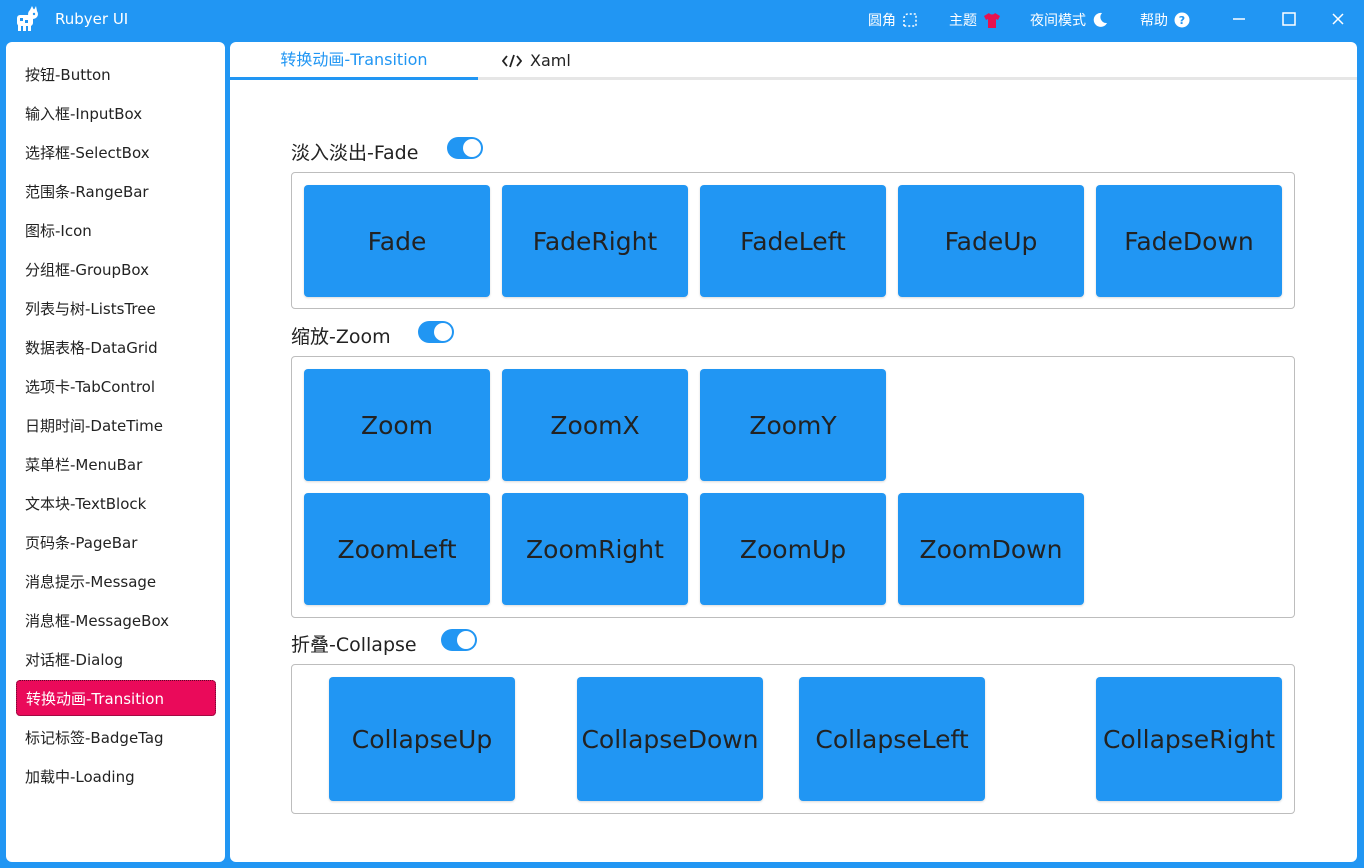 The height and width of the screenshot is (868, 1364). I want to click on corner-label: 圆角, so click(882, 21).